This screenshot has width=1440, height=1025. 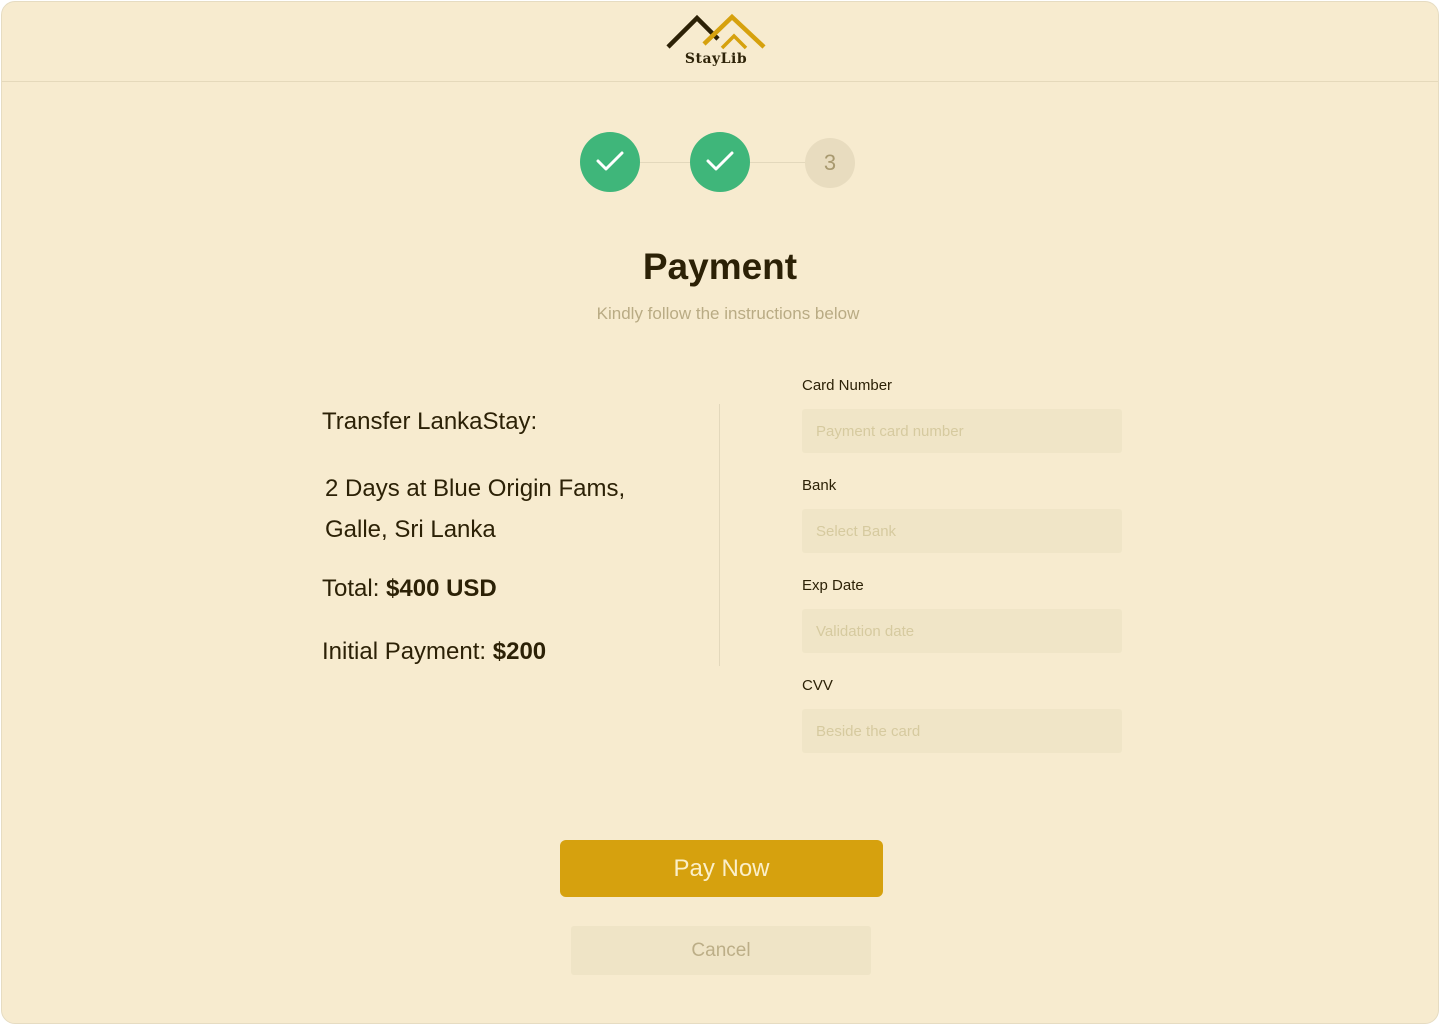 I want to click on total-row: Total: $400 USD, so click(x=409, y=589).